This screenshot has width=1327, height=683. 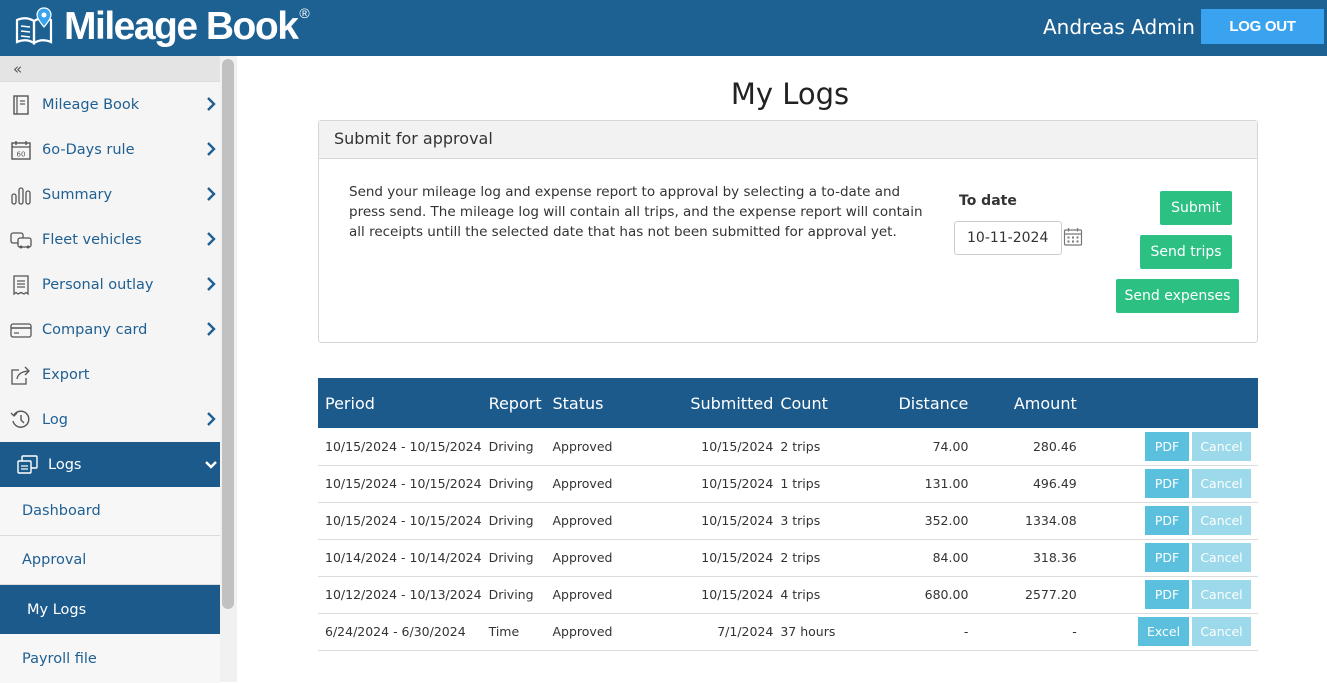 What do you see at coordinates (77, 194) in the screenshot?
I see `sidebar-item-label: Summary` at bounding box center [77, 194].